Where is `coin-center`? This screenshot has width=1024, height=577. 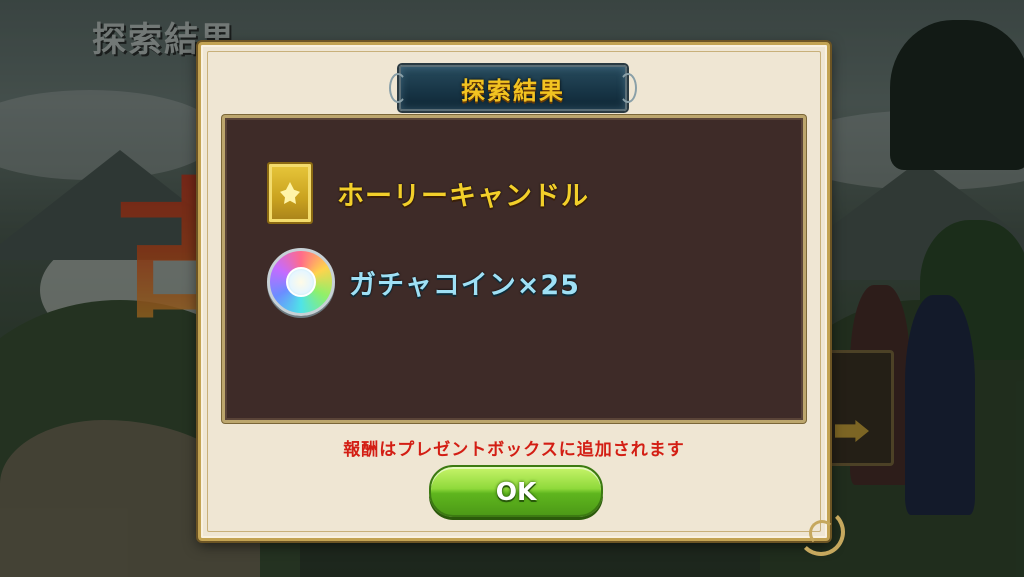 coin-center is located at coordinates (301, 282).